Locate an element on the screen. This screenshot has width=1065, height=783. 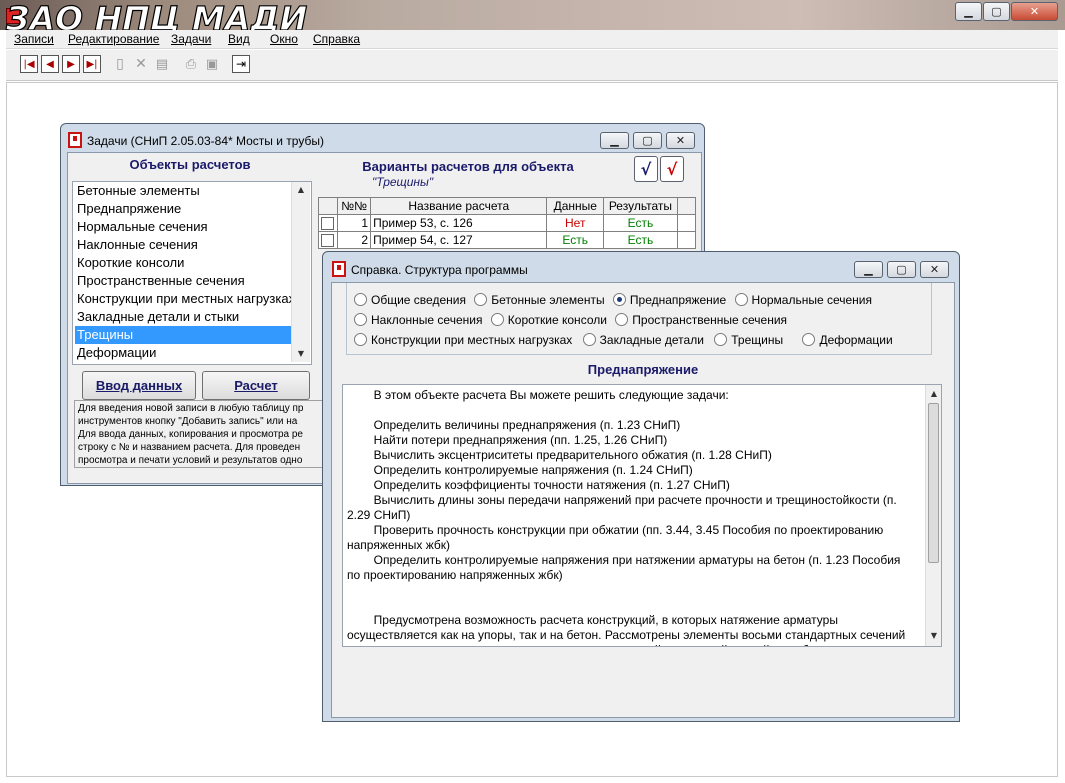
window-icon is located at coordinates (75, 140).